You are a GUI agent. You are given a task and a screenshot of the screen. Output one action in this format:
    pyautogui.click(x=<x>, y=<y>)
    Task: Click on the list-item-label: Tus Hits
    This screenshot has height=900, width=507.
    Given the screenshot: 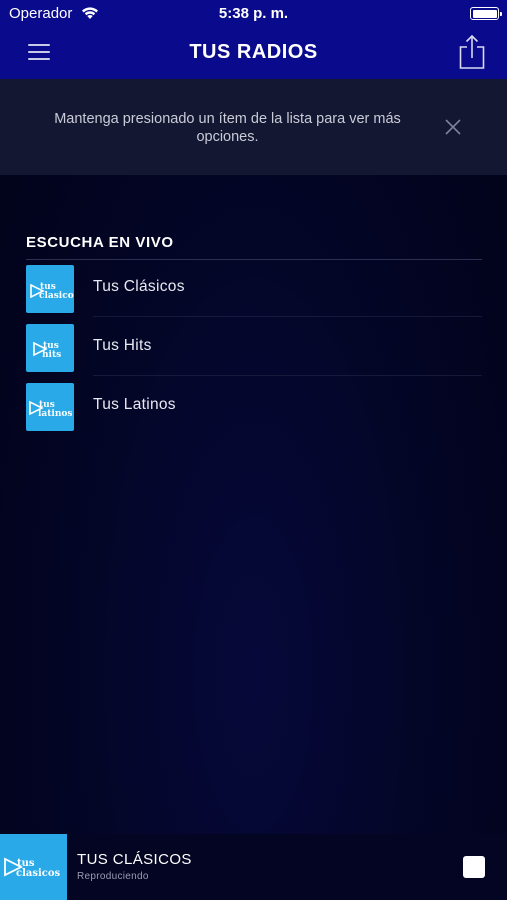 What is the action you would take?
    pyautogui.click(x=122, y=345)
    